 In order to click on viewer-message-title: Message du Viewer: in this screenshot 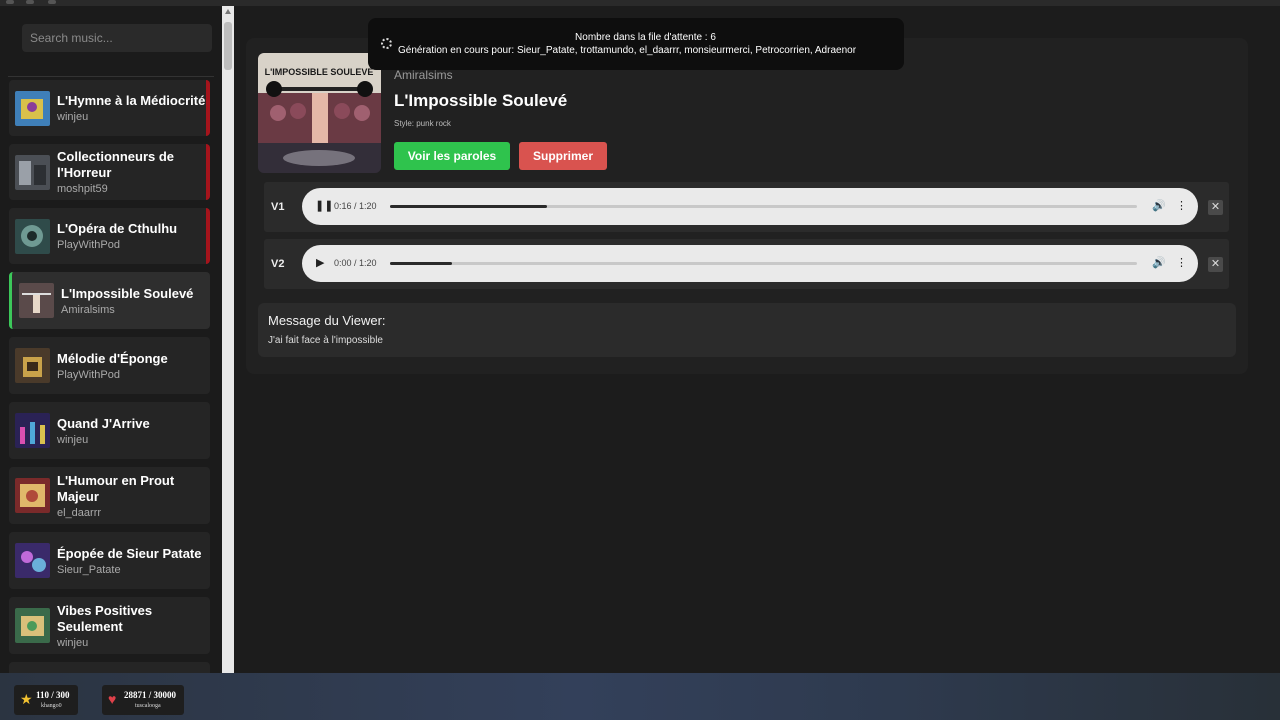, I will do `click(327, 320)`.